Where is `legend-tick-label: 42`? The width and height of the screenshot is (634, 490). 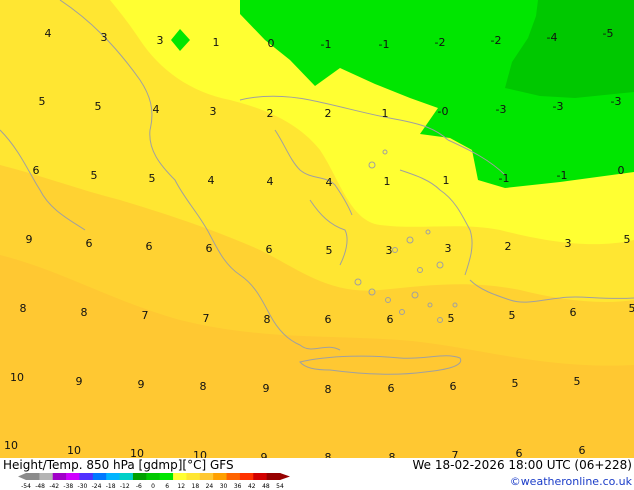 legend-tick-label: 42 is located at coordinates (252, 486).